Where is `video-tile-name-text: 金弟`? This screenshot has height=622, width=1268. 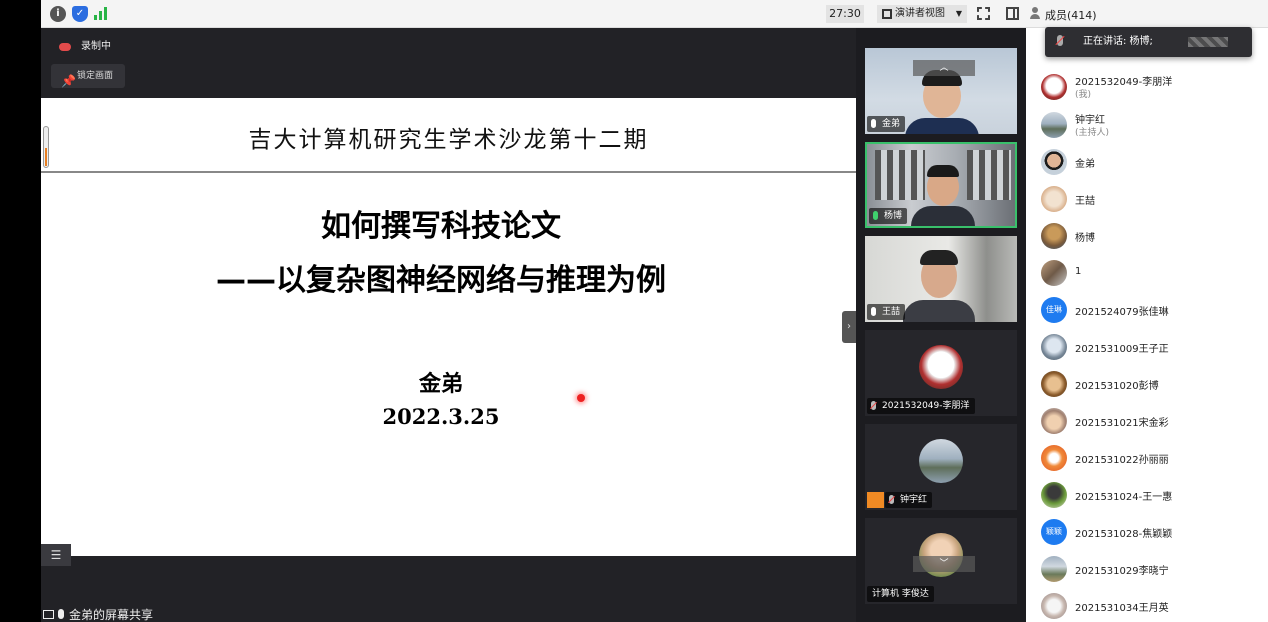
video-tile-name-text: 金弟 is located at coordinates (891, 124).